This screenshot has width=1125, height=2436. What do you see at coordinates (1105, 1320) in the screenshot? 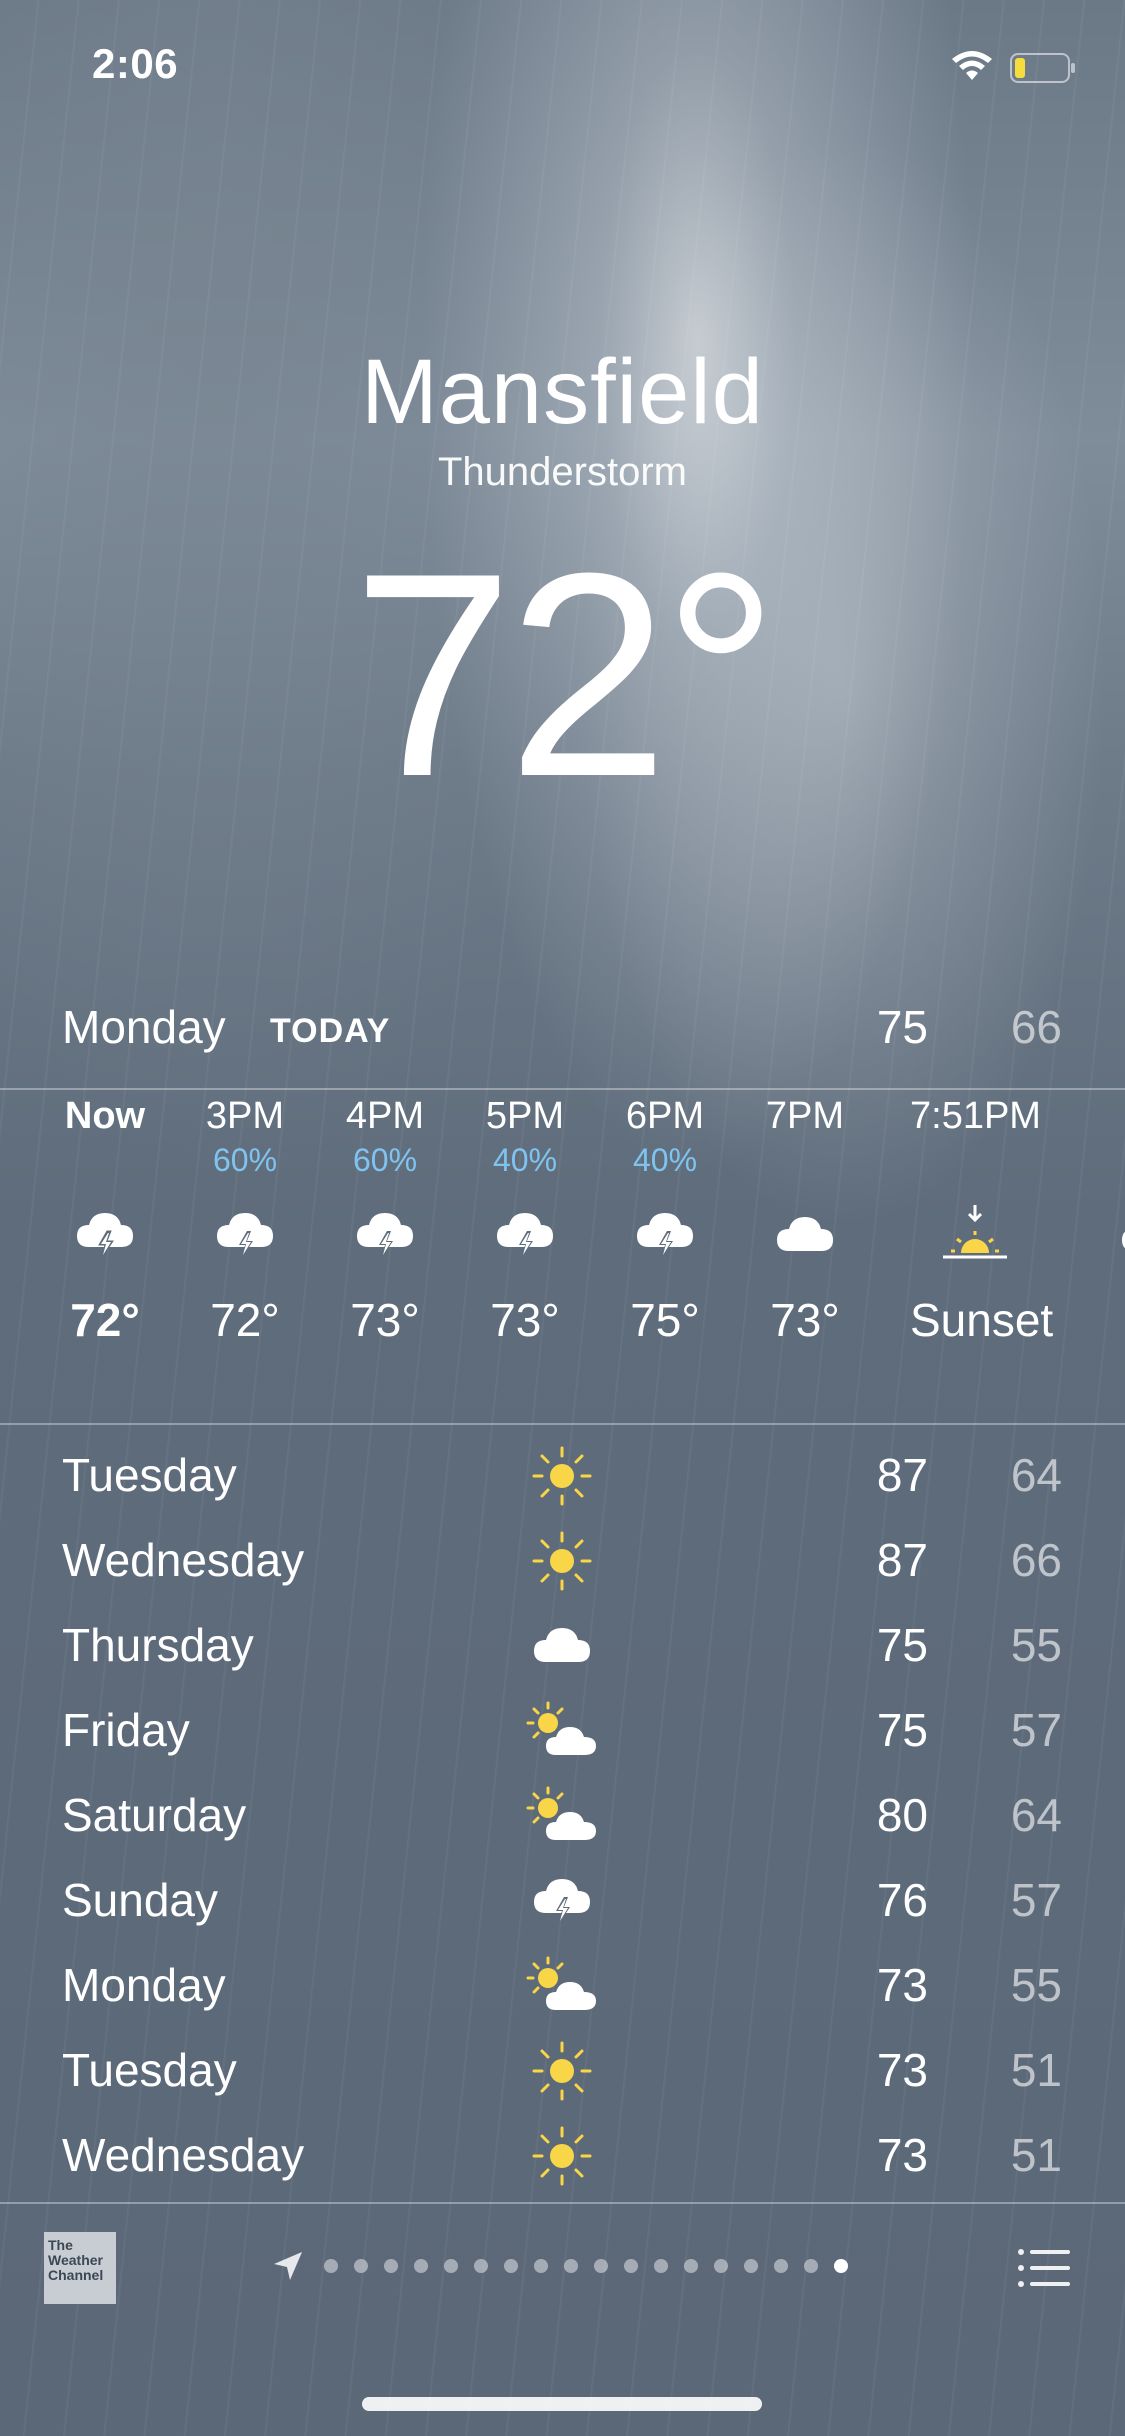
I see `hour-temp: 7` at bounding box center [1105, 1320].